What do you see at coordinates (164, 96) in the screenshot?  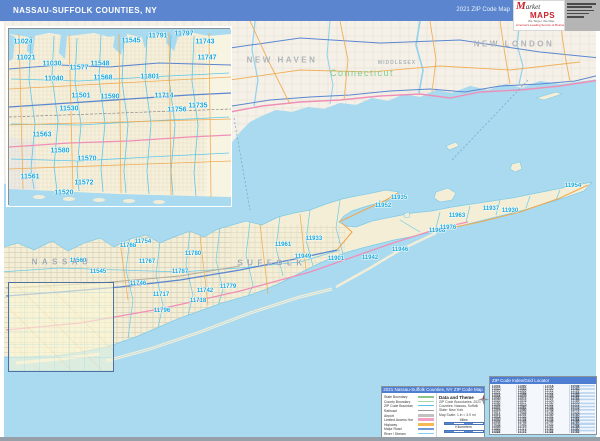 I see `inset-zip-code-label: 11714` at bounding box center [164, 96].